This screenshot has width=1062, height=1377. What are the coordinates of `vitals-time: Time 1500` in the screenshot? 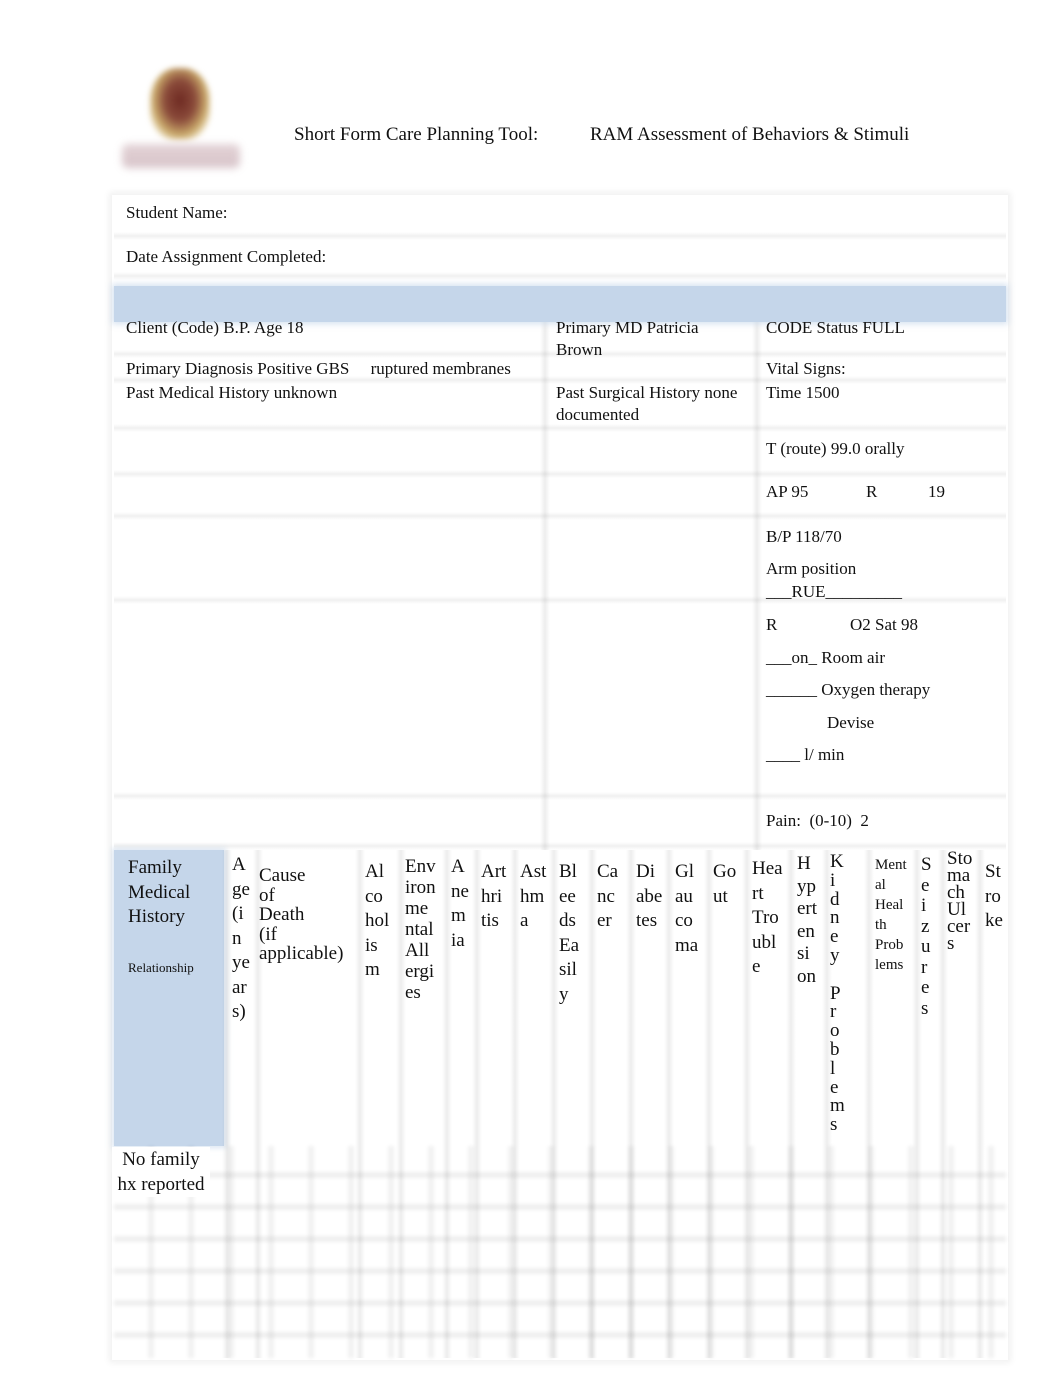 It's located at (803, 392).